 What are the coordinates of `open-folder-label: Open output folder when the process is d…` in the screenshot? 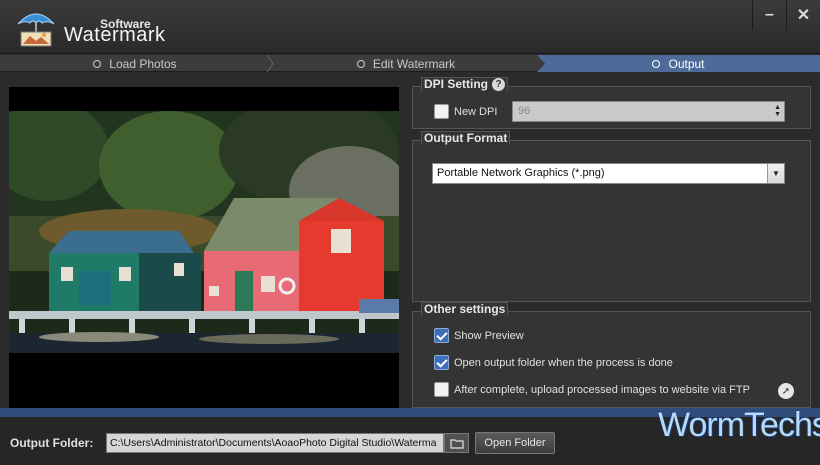 It's located at (563, 363).